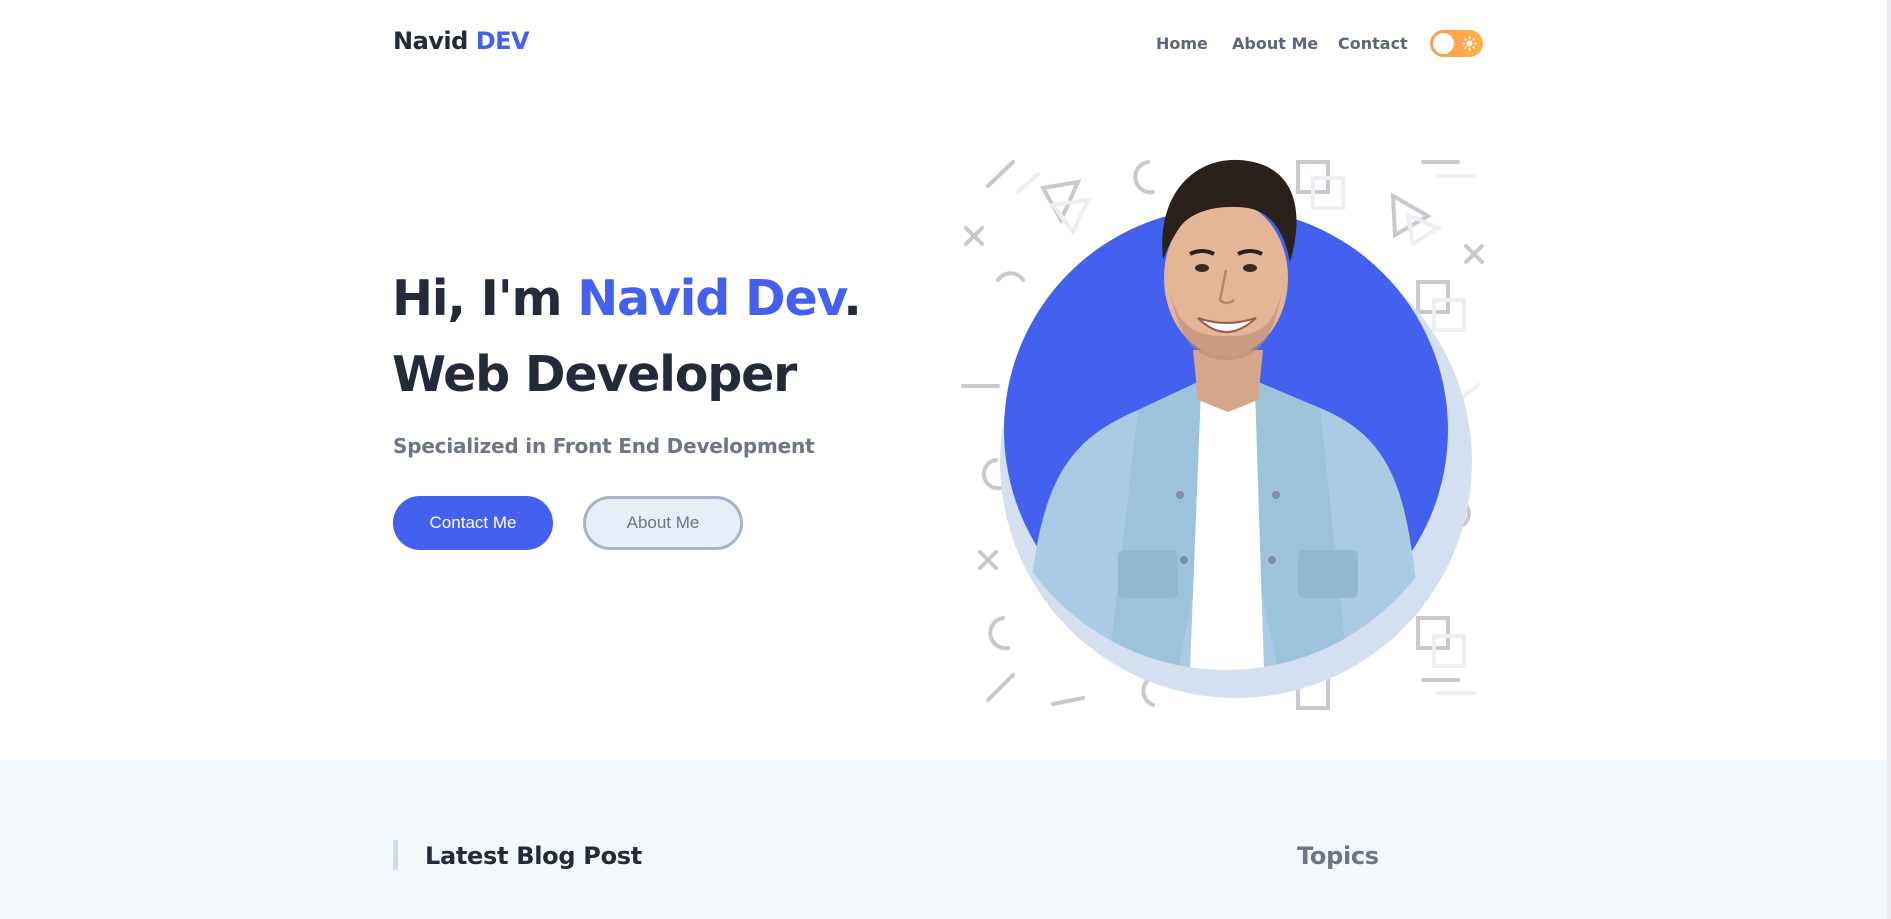 Image resolution: width=1891 pixels, height=919 pixels. What do you see at coordinates (594, 374) in the screenshot?
I see `hero-role: Web Developer` at bounding box center [594, 374].